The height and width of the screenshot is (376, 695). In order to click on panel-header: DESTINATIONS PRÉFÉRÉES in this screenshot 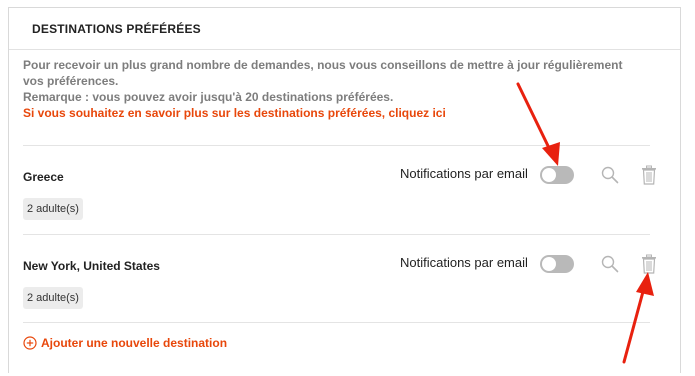, I will do `click(344, 29)`.